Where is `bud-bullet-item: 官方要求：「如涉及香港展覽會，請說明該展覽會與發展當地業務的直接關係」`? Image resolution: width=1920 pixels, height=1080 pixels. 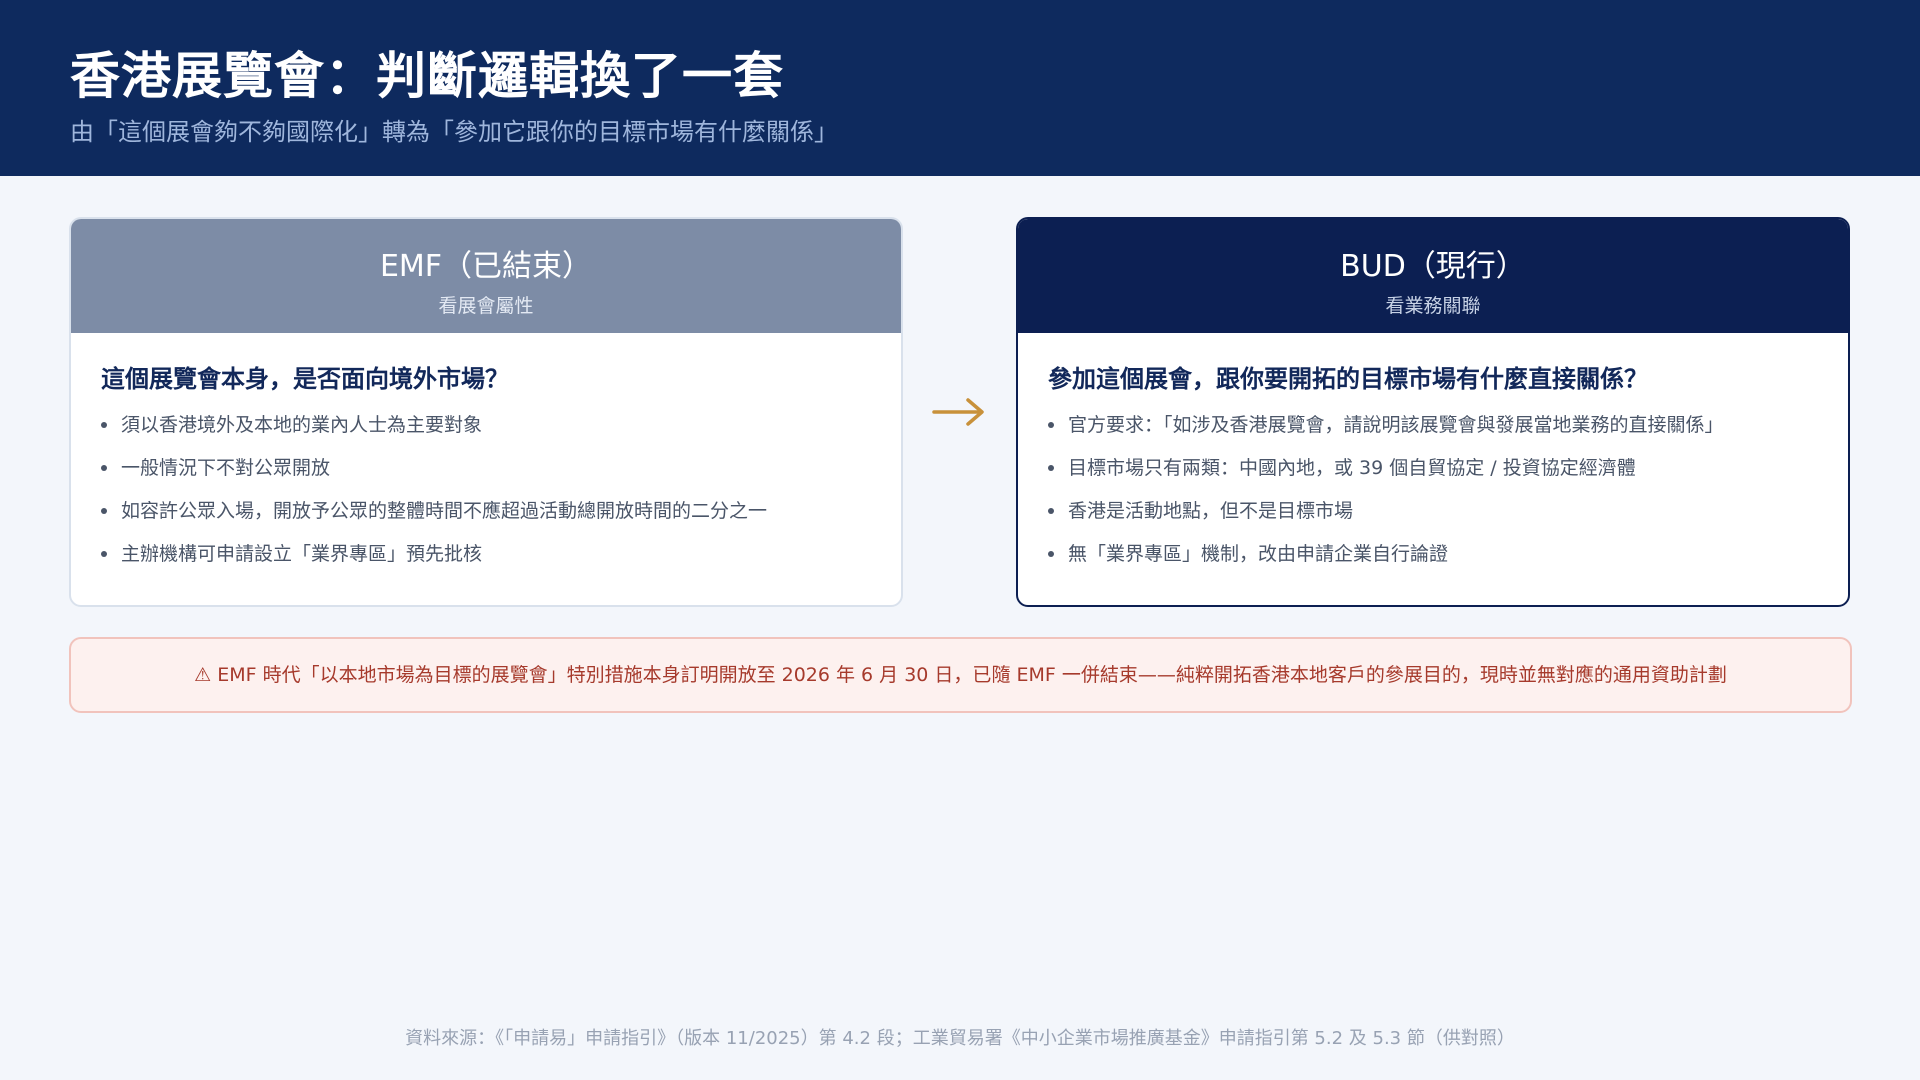 bud-bullet-item: 官方要求：「如涉及香港展覽會，請說明該展覽會與發展當地業務的直接關係」 is located at coordinates (1433, 433).